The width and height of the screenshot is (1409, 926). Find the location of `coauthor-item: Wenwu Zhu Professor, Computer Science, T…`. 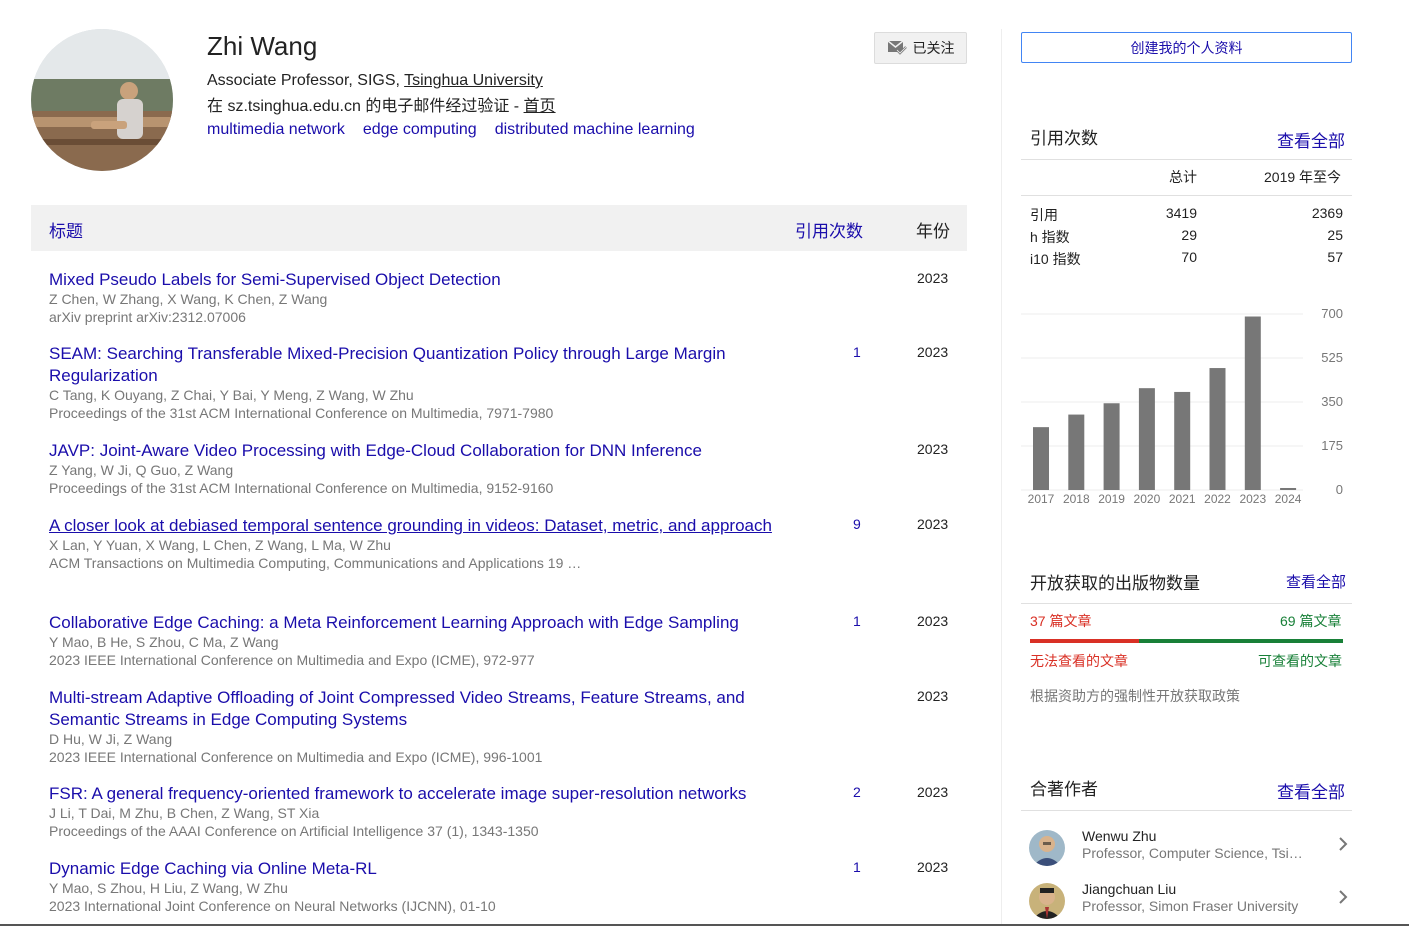

coauthor-item: Wenwu Zhu Professor, Computer Science, T… is located at coordinates (1186, 851).